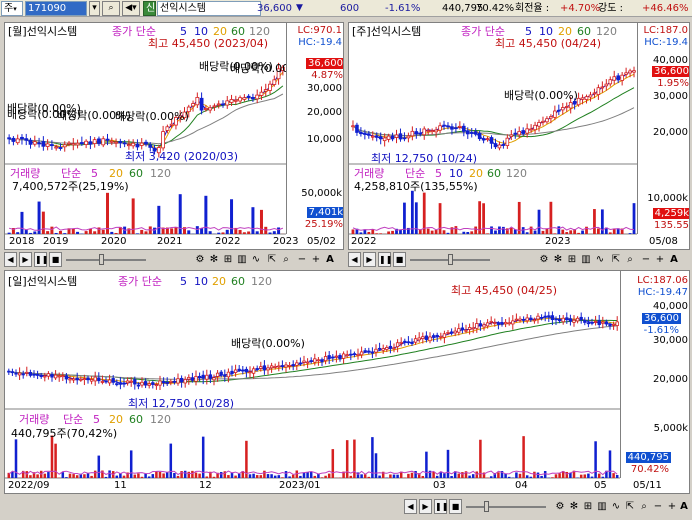 The height and width of the screenshot is (520, 692). I want to click on weekly-plus-icon: +, so click(660, 259).